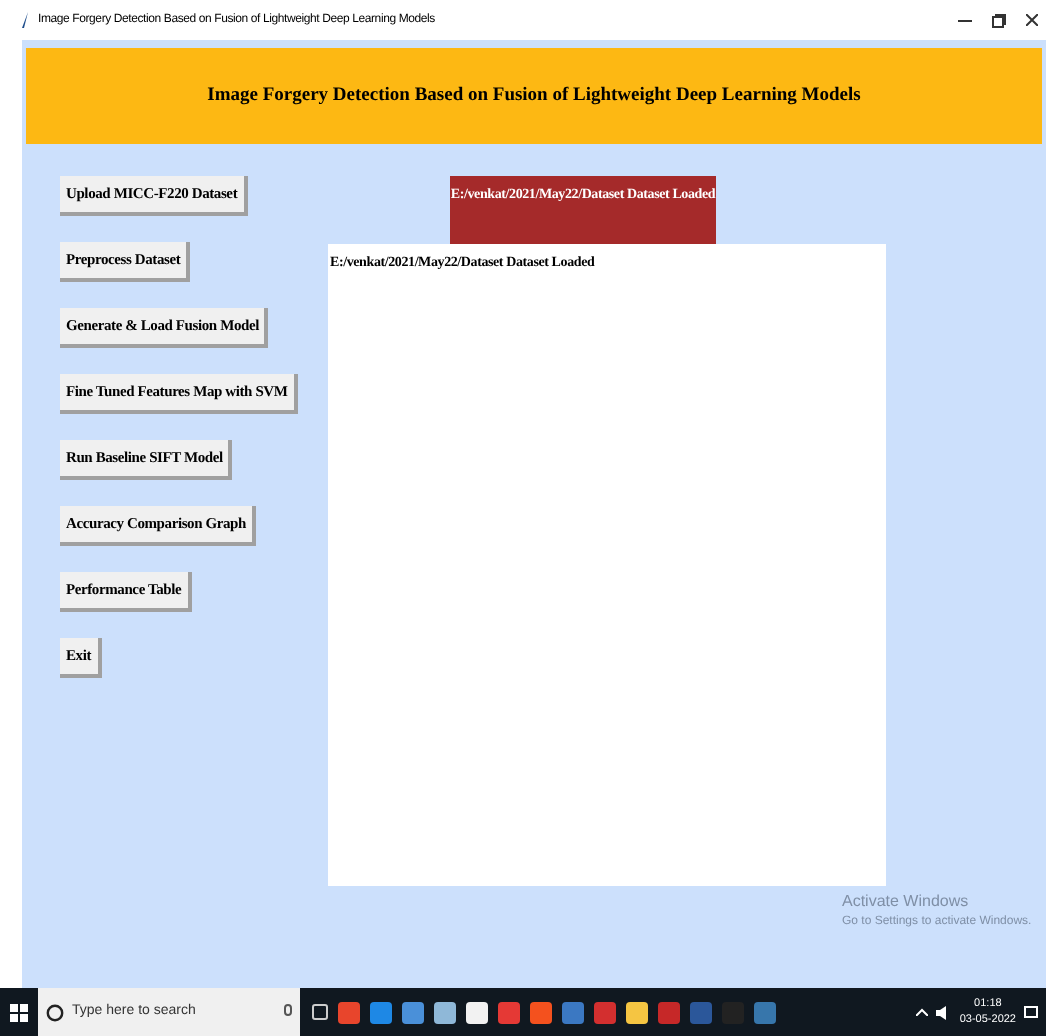 The height and width of the screenshot is (1036, 1046). I want to click on activation-title: Activate Windows, so click(906, 902).